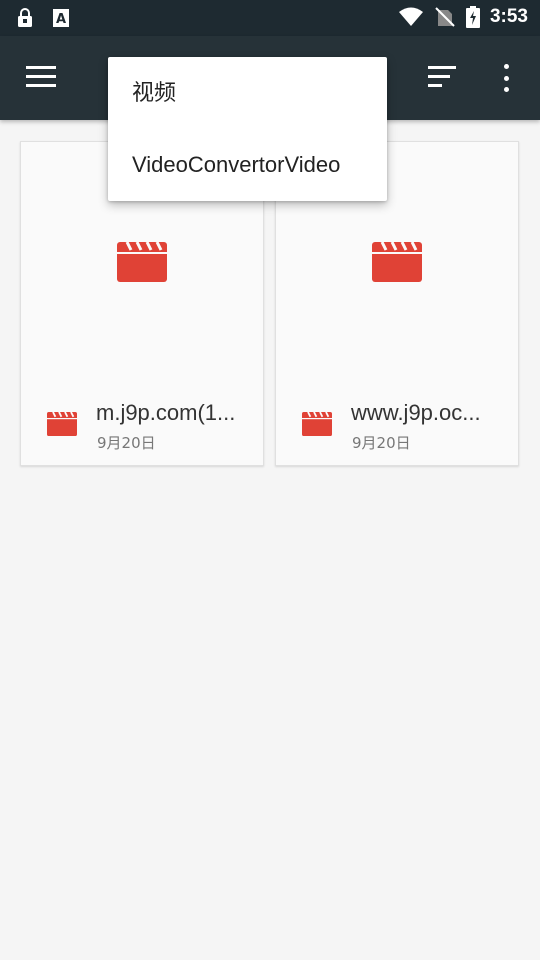 Image resolution: width=540 pixels, height=960 pixels. Describe the element at coordinates (508, 16) in the screenshot. I see `status-time: 3:53` at that location.